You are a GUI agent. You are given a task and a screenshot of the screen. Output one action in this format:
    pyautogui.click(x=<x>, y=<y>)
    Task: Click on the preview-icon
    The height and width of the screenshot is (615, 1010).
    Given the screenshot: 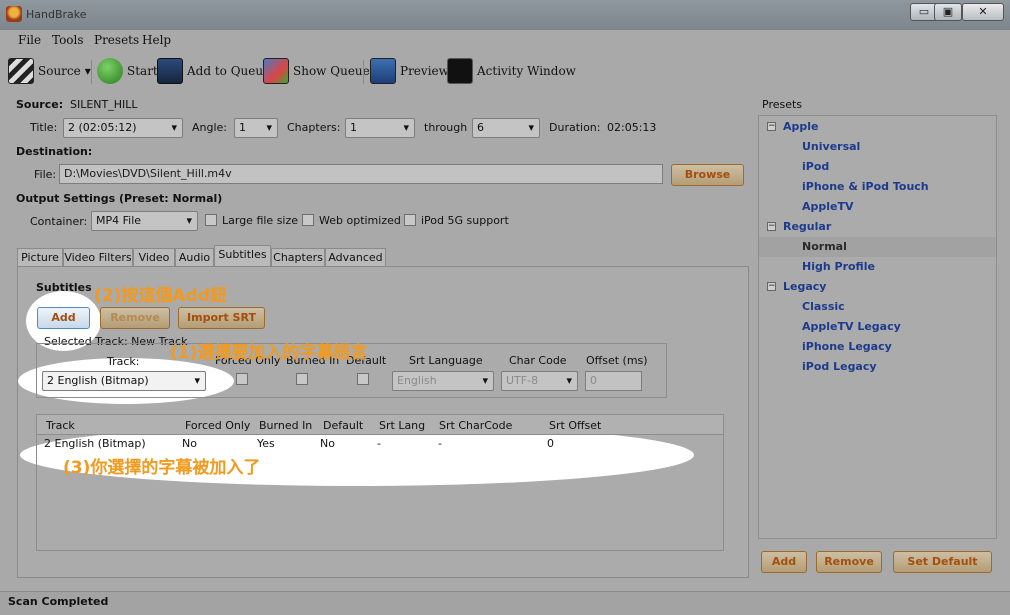 What is the action you would take?
    pyautogui.click(x=383, y=71)
    